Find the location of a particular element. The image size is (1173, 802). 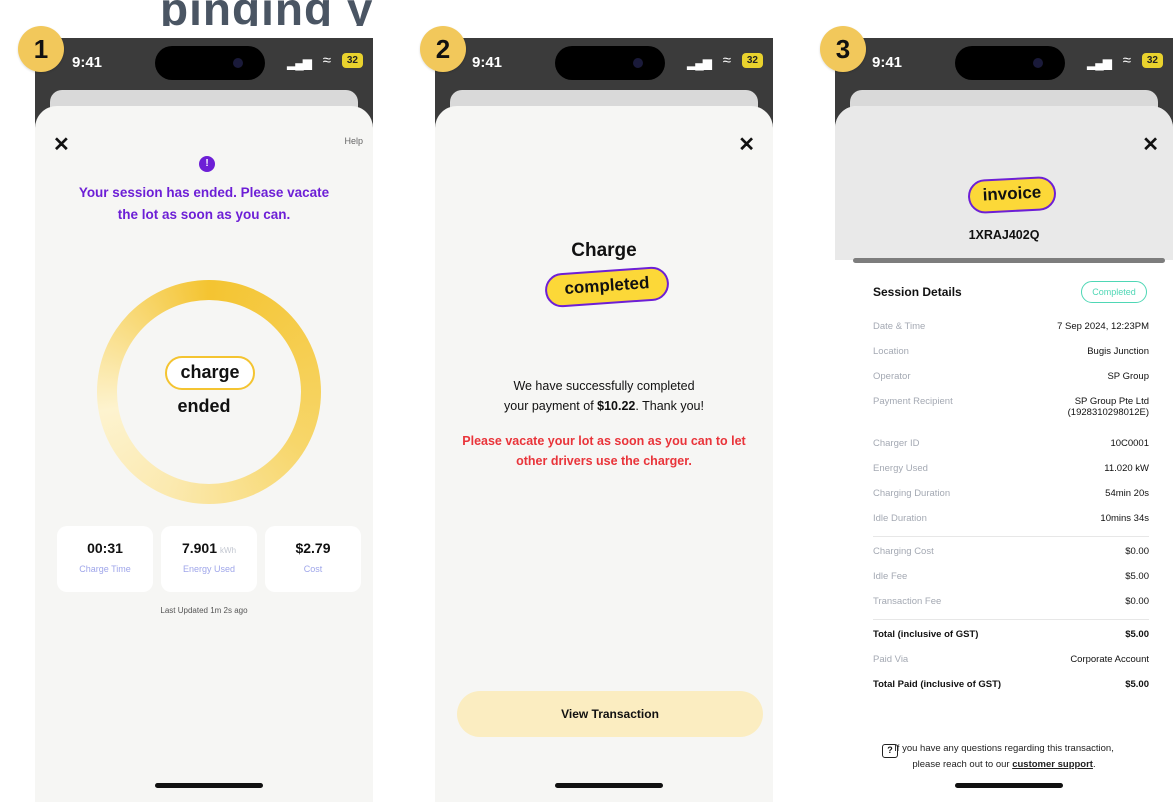

stat-charge-time: 00:31 Charge Time is located at coordinates (105, 559).